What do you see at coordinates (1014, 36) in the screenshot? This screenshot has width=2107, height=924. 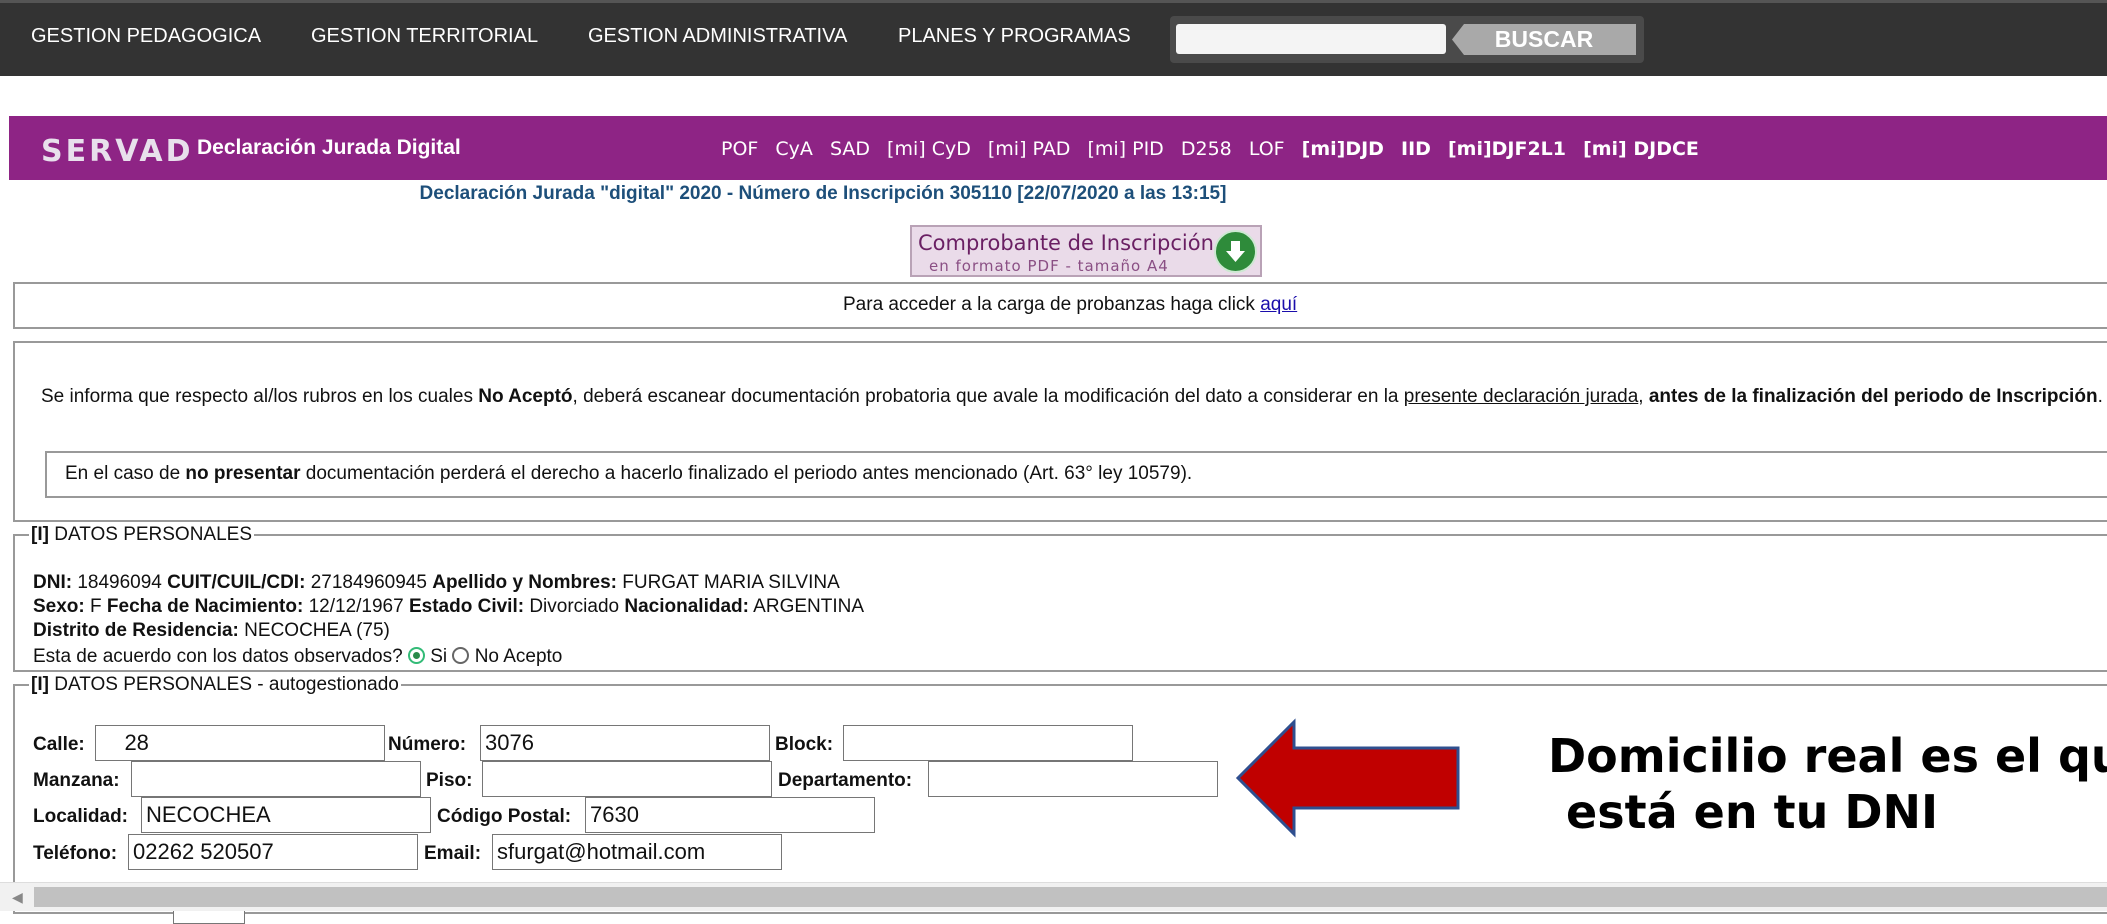 I see `nav-planes-y-programas: PLANES Y PROGRAMAS` at bounding box center [1014, 36].